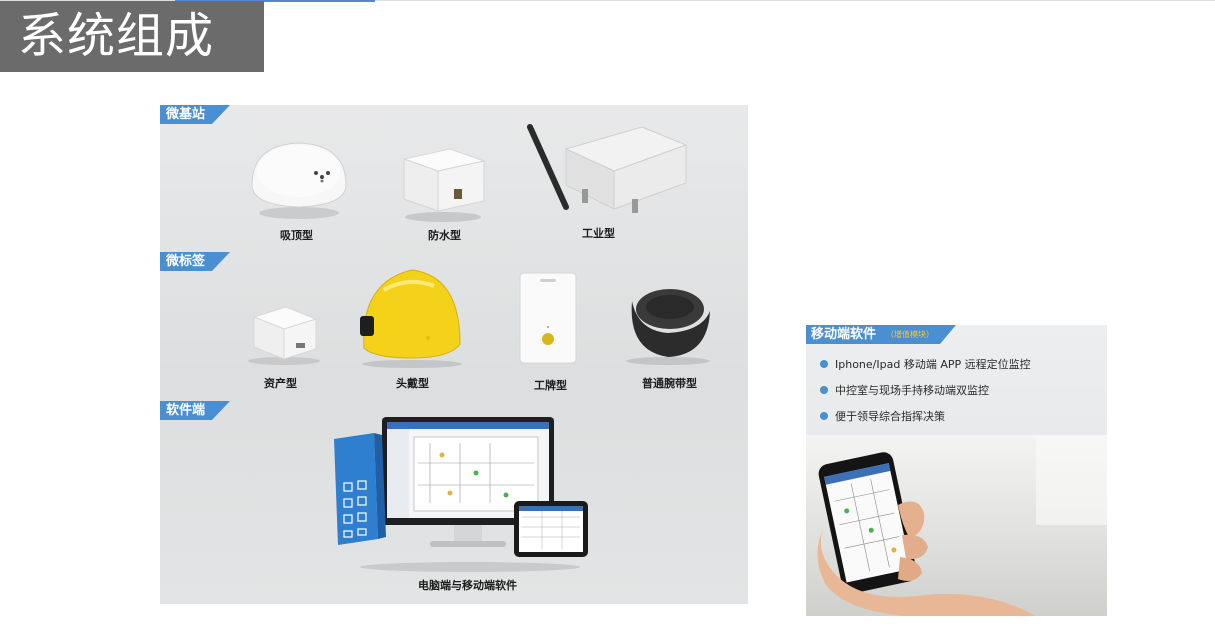 Image resolution: width=1215 pixels, height=624 pixels. Describe the element at coordinates (116, 36) in the screenshot. I see `page-title: 系统组成` at that location.